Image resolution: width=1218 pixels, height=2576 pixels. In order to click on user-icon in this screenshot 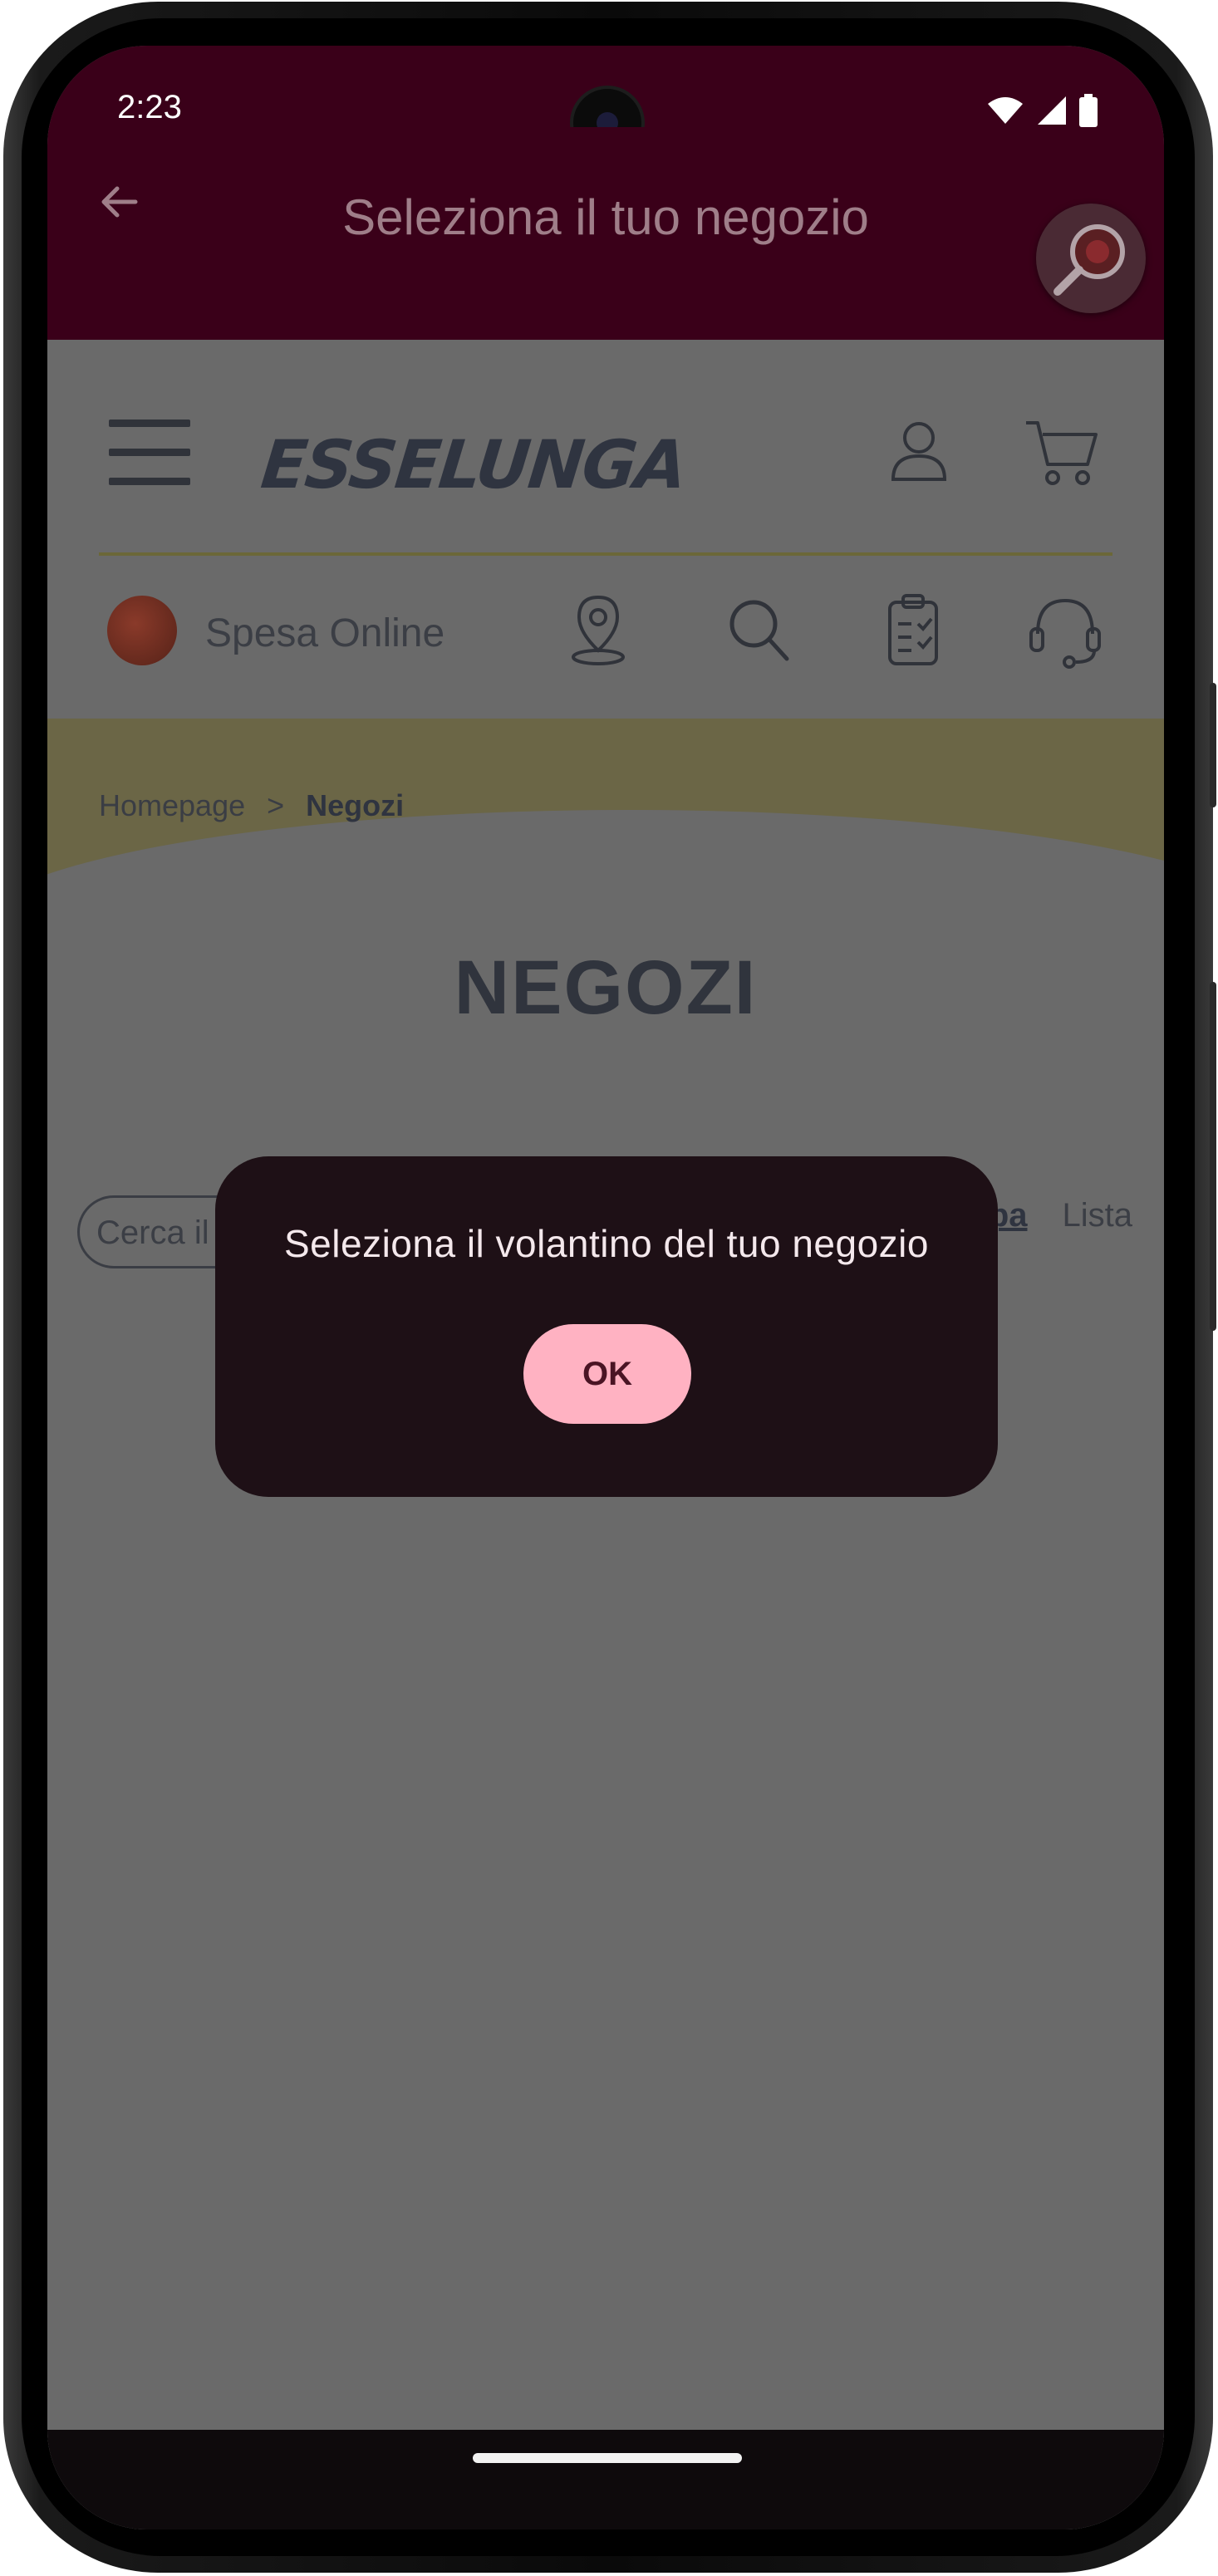, I will do `click(919, 451)`.